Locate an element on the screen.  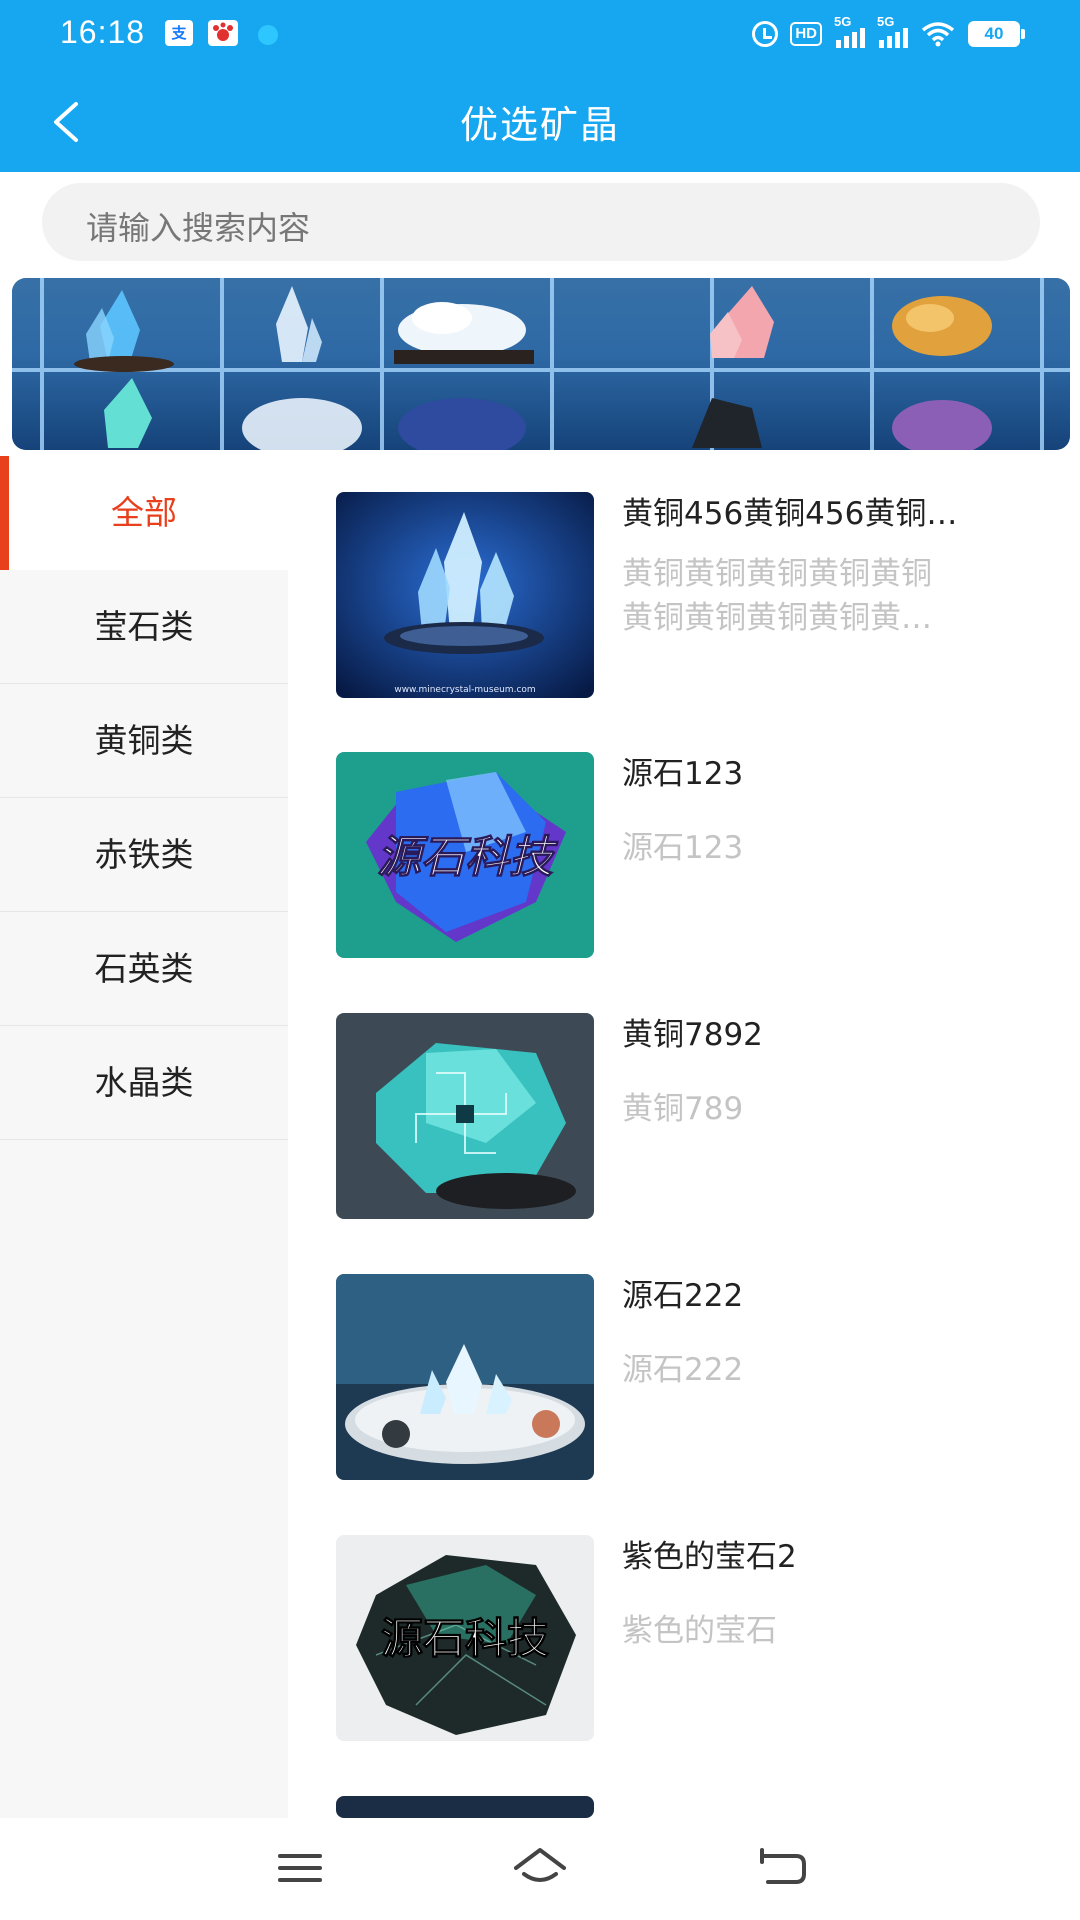
list-item: 源石科技 紫色的莹石2 紫色的莹石 is located at coordinates (686, 1639).